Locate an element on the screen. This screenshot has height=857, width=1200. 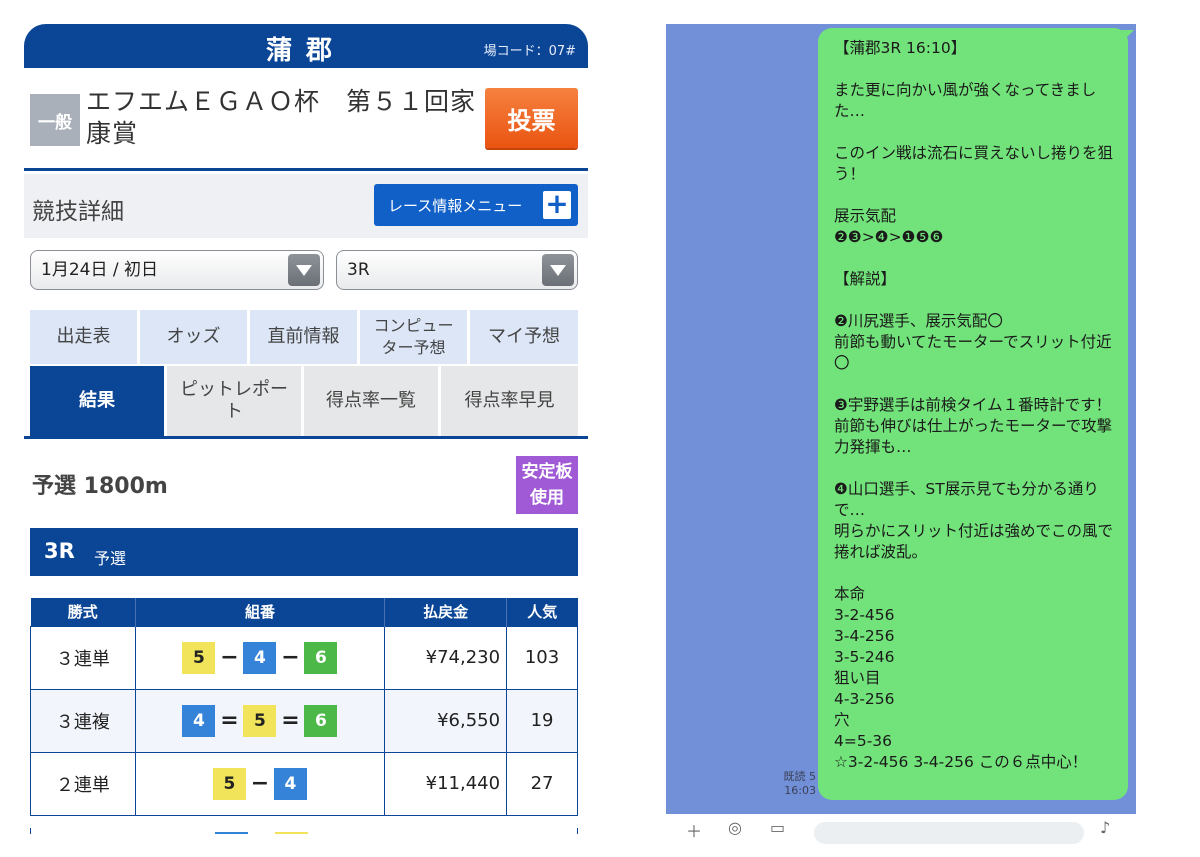
table-row: ３連単 5−4−6 ¥74,230 103 is located at coordinates (304, 657).